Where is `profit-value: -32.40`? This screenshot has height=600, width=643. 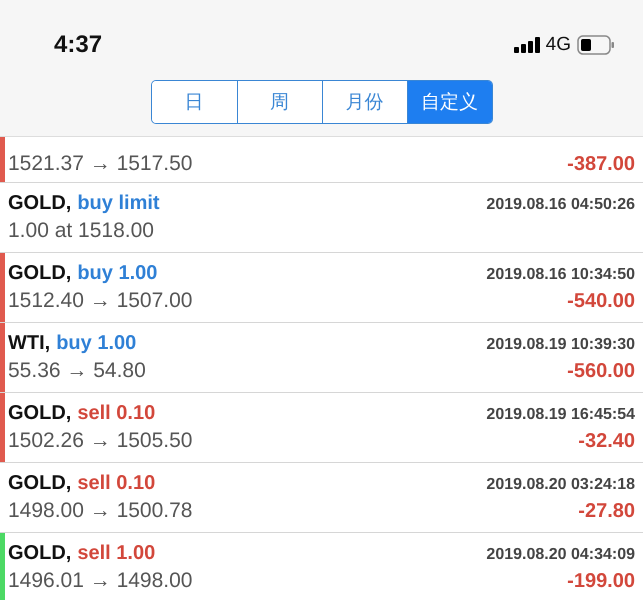
profit-value: -32.40 is located at coordinates (606, 441).